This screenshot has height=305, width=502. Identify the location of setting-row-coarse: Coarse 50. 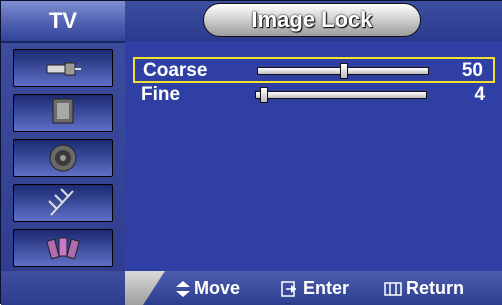
(314, 70).